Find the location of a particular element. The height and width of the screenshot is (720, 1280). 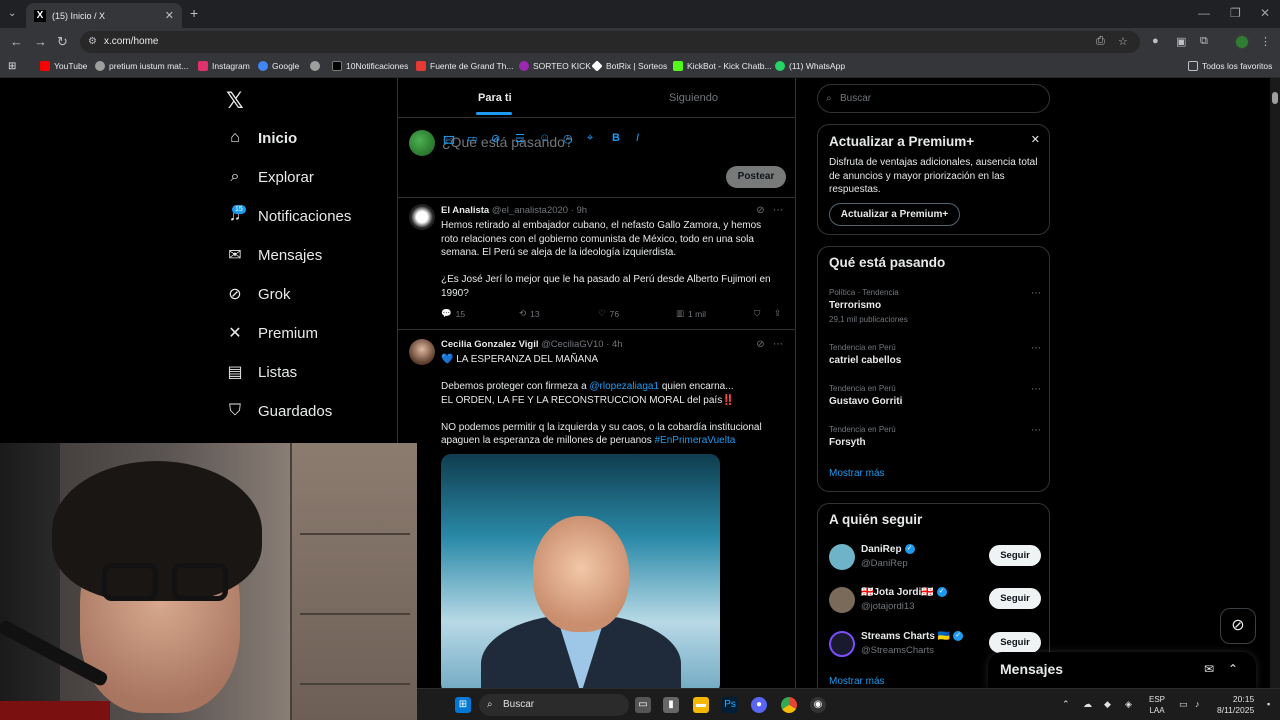

tweet-author: El Analista is located at coordinates (465, 210).